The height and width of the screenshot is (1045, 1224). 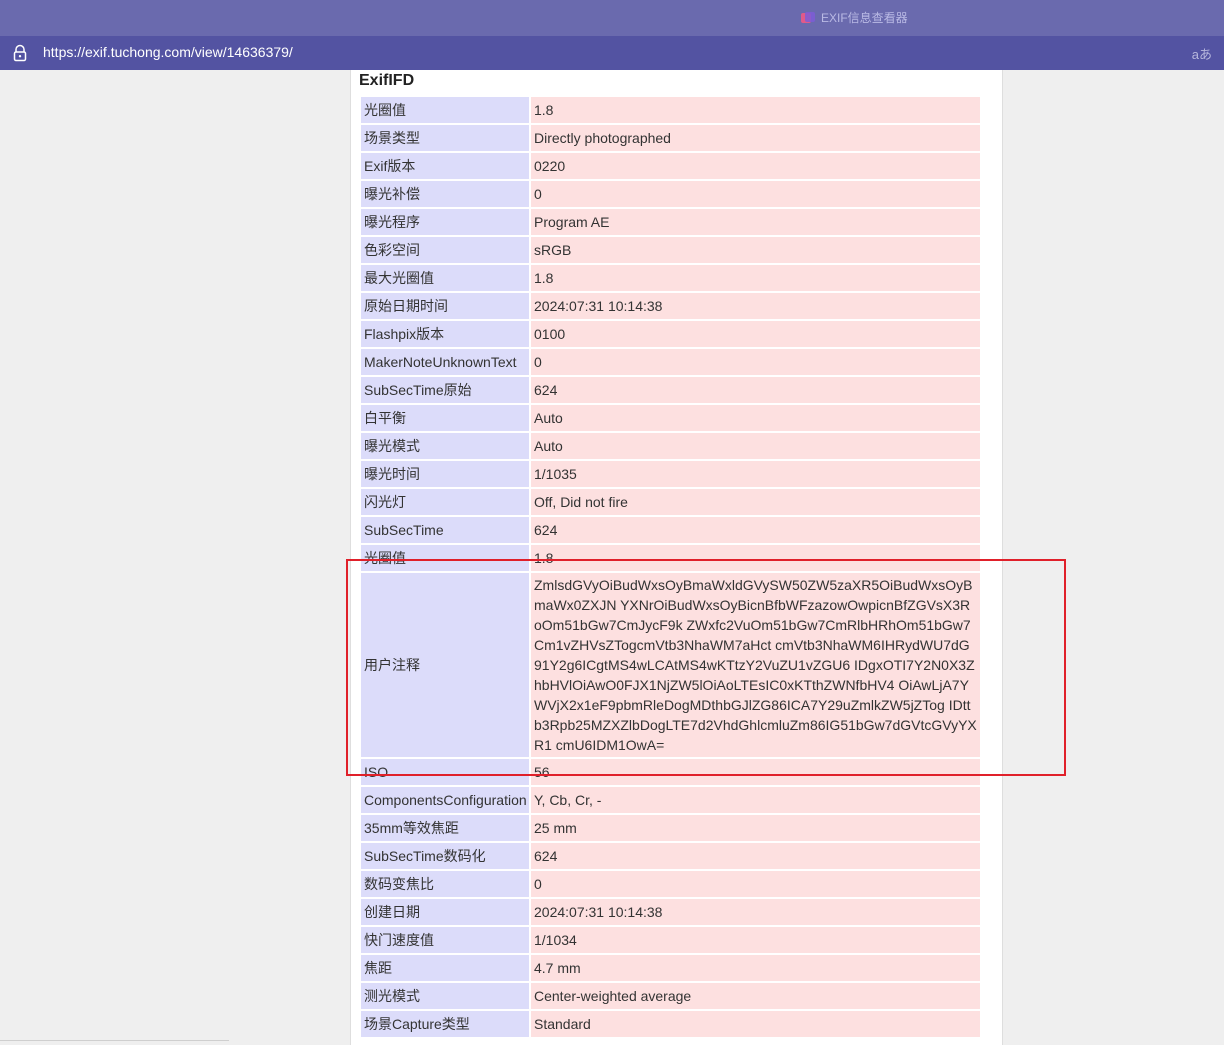 I want to click on exif-value: Off, Did not fire, so click(x=755, y=502).